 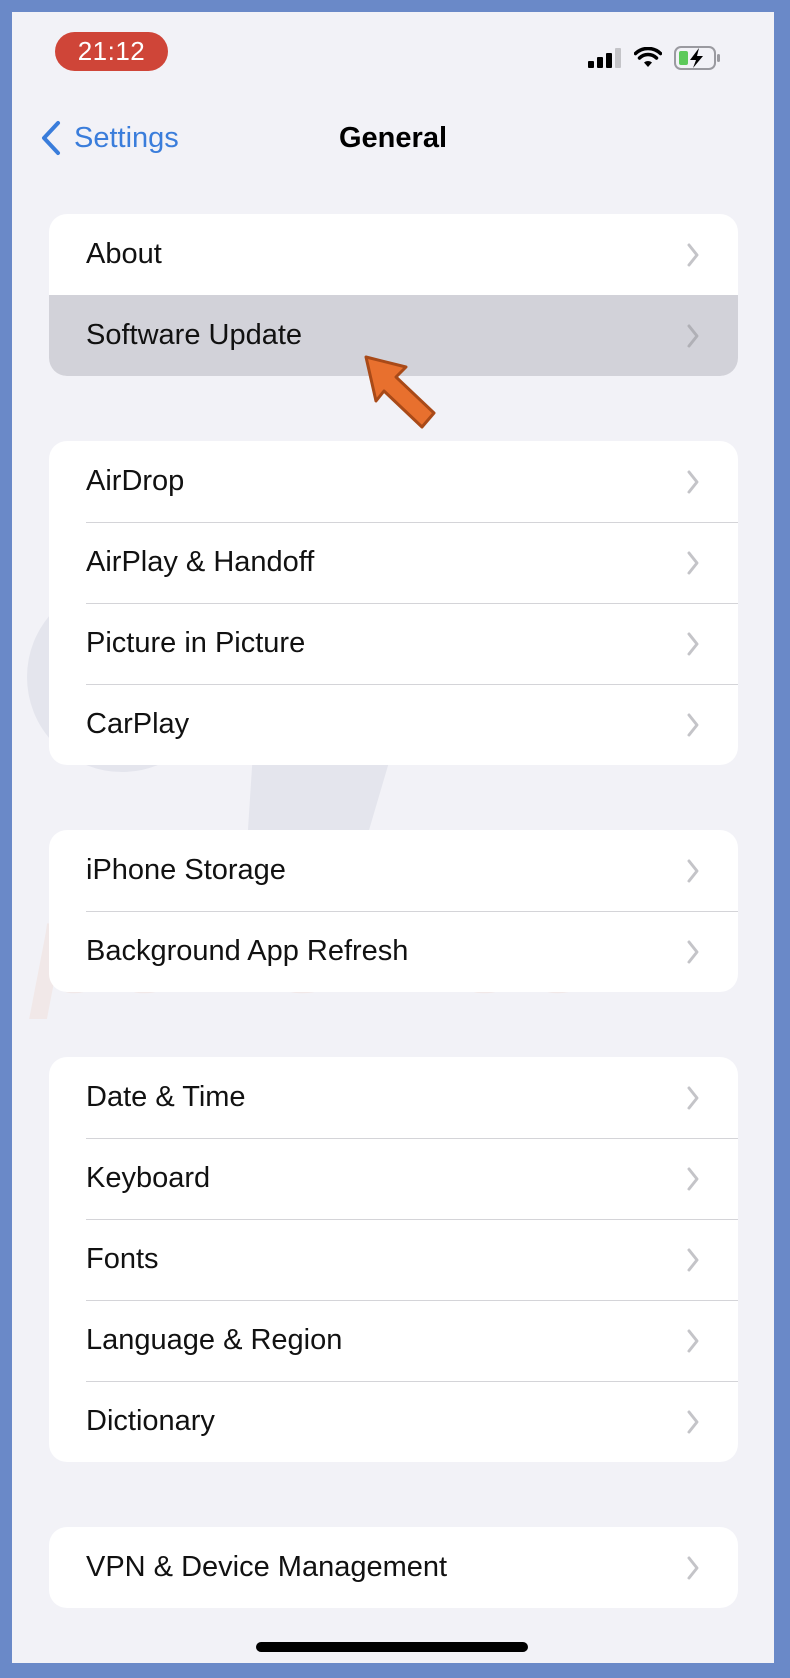 I want to click on settings-group-3: iPhone Storage Background App Refresh, so click(x=393, y=911).